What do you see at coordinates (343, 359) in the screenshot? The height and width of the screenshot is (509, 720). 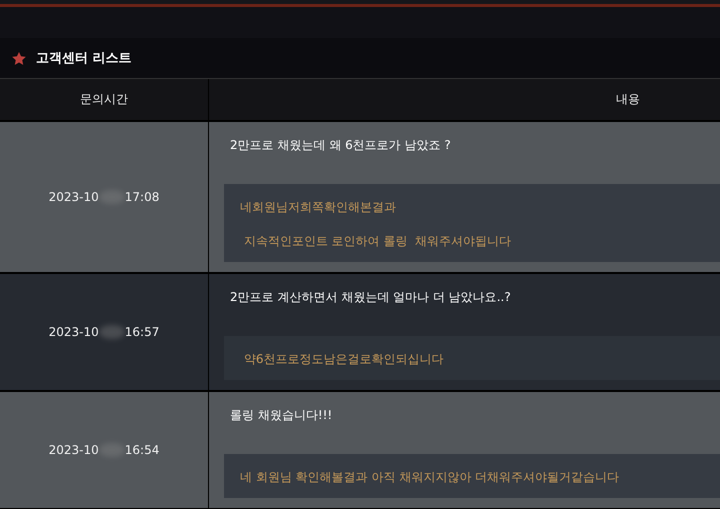 I see `answer-text: 약6천프로정도남은걸로확인되십니다` at bounding box center [343, 359].